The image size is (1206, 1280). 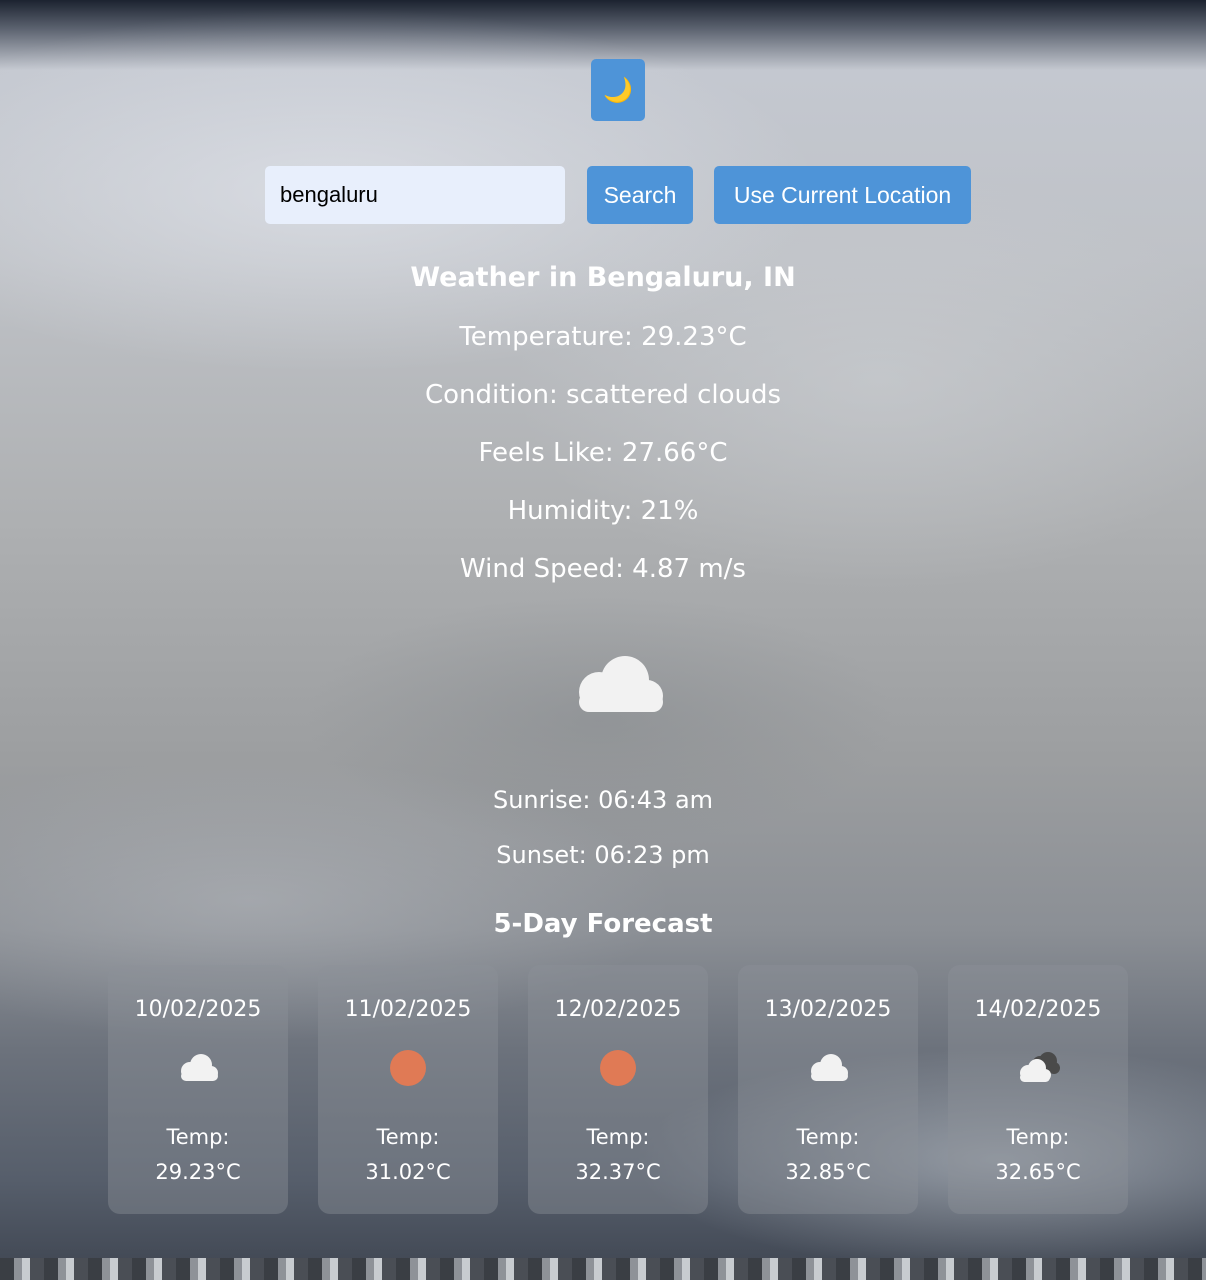 What do you see at coordinates (1038, 1172) in the screenshot?
I see `forecast-temp-value: 32.65°C` at bounding box center [1038, 1172].